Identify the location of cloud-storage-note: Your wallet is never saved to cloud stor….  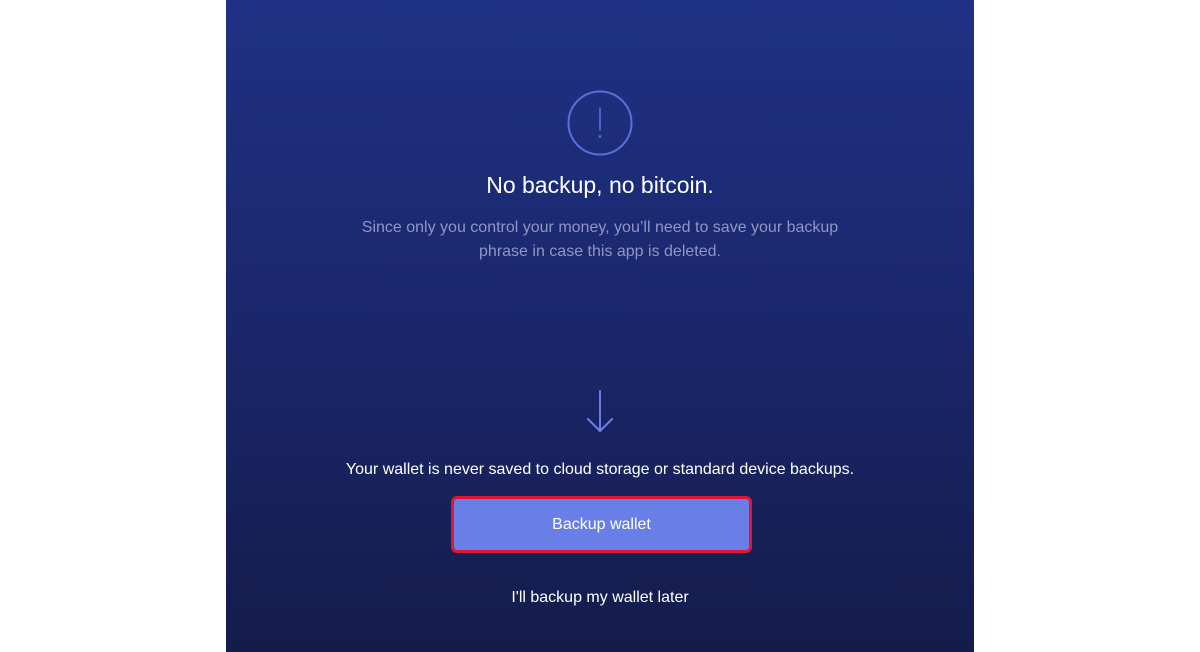
(600, 469).